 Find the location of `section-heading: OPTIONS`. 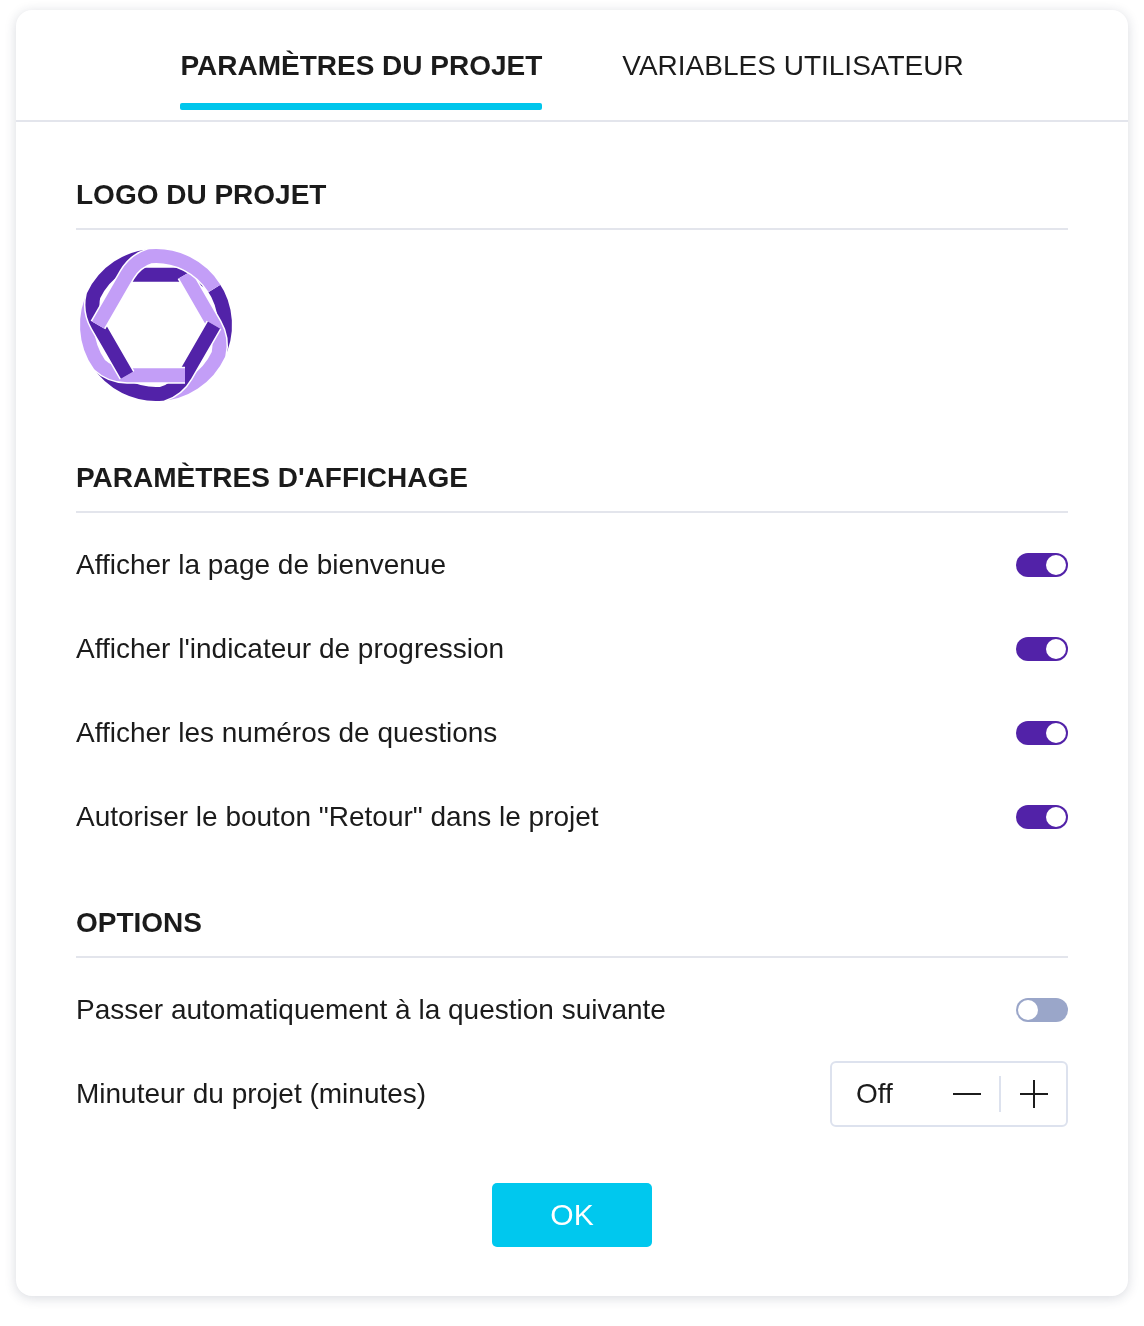

section-heading: OPTIONS is located at coordinates (139, 923).